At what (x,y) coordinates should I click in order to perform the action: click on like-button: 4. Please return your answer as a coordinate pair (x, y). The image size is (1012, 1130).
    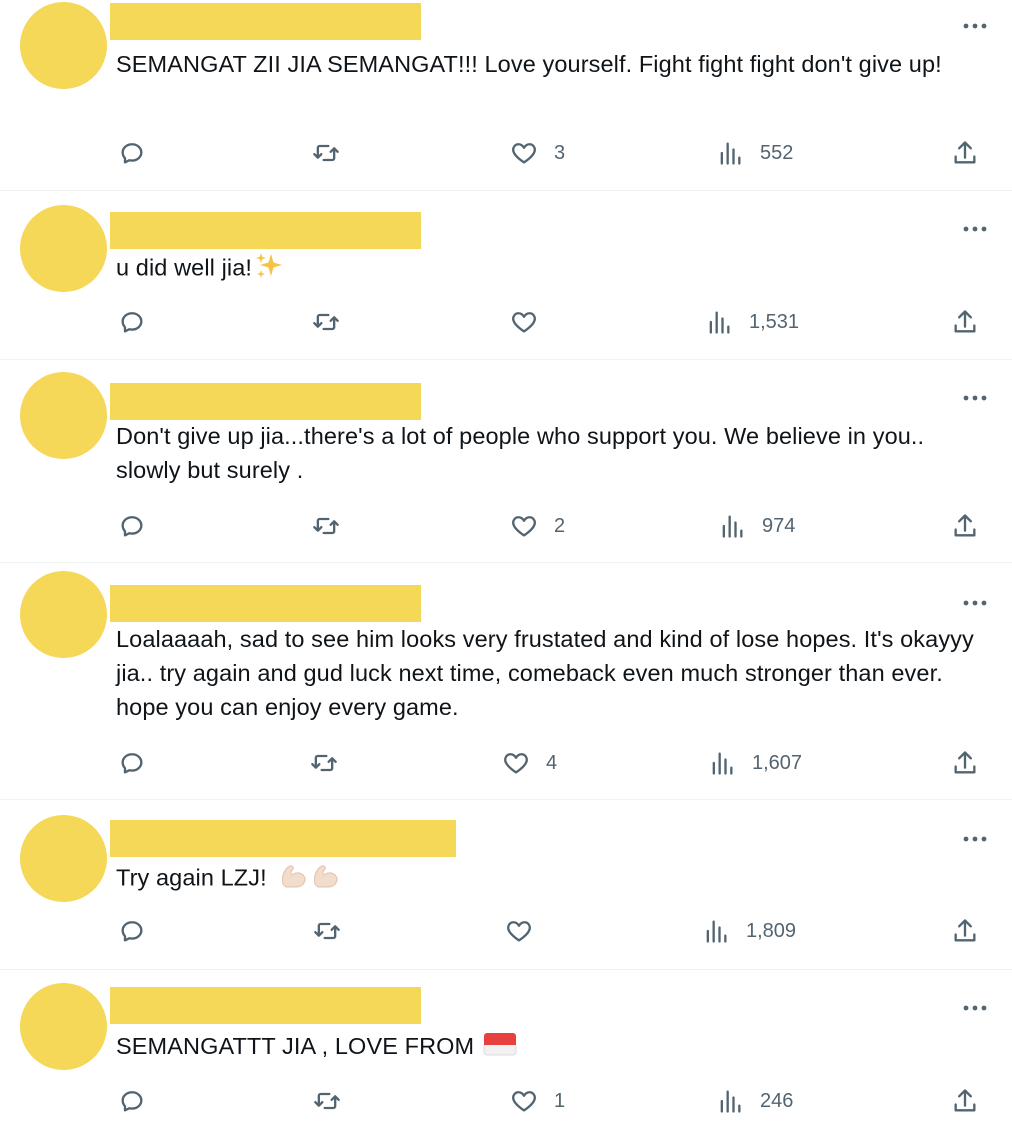
    Looking at the image, I should click on (529, 763).